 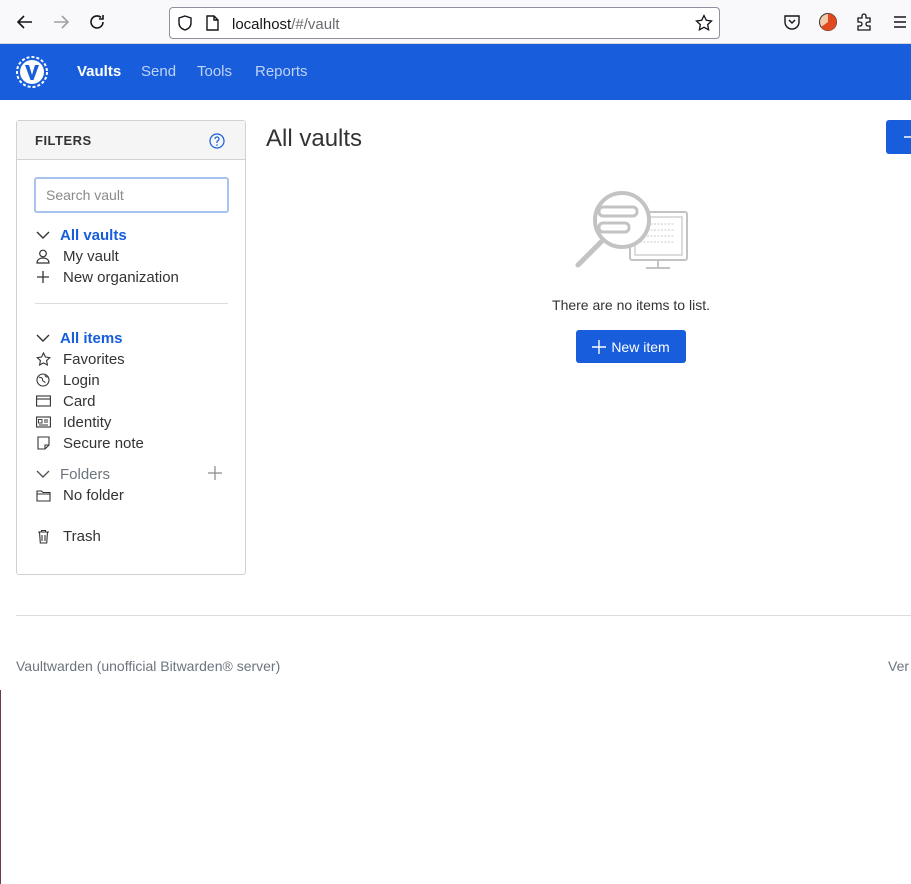 I want to click on all-items-toggle: All items, so click(x=79, y=338).